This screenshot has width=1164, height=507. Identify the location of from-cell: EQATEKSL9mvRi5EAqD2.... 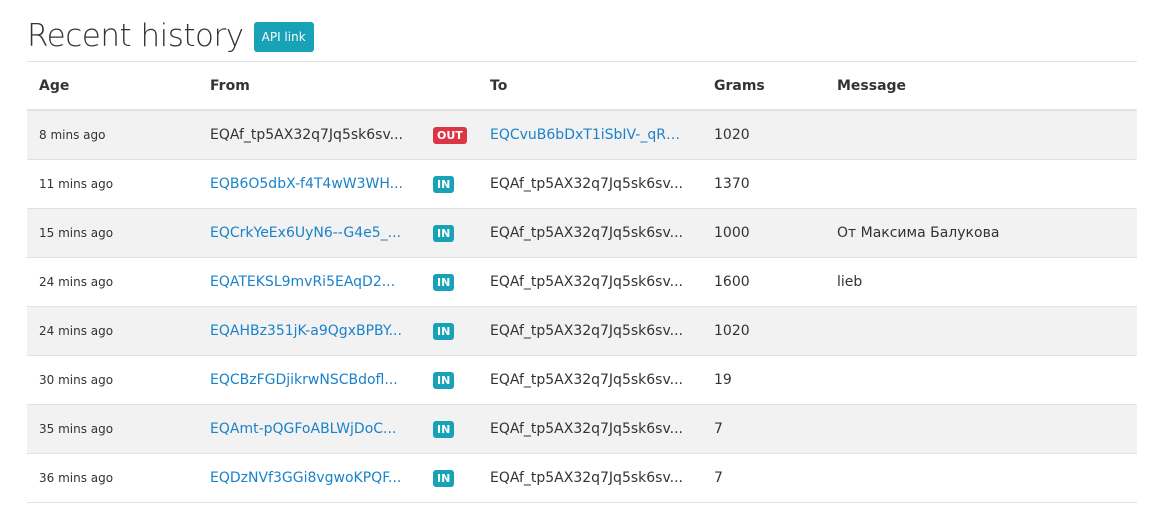
(309, 282).